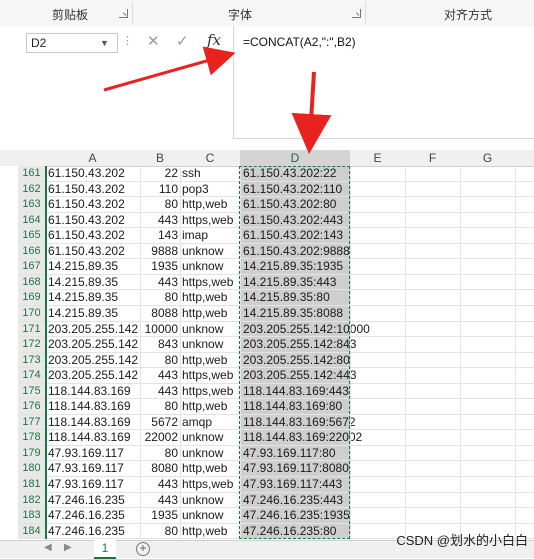 The width and height of the screenshot is (534, 559). I want to click on add-sheet-button: +, so click(143, 549).